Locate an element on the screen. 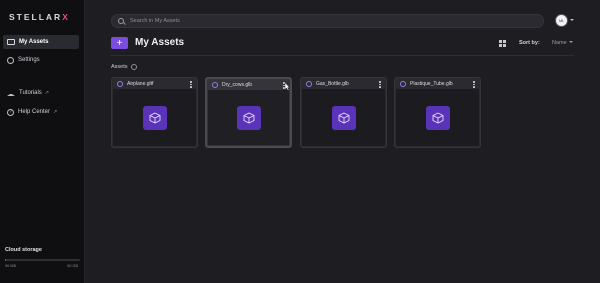 Image resolution: width=600 pixels, height=283 pixels. asset-card: Gas_Bottle.glb is located at coordinates (343, 112).